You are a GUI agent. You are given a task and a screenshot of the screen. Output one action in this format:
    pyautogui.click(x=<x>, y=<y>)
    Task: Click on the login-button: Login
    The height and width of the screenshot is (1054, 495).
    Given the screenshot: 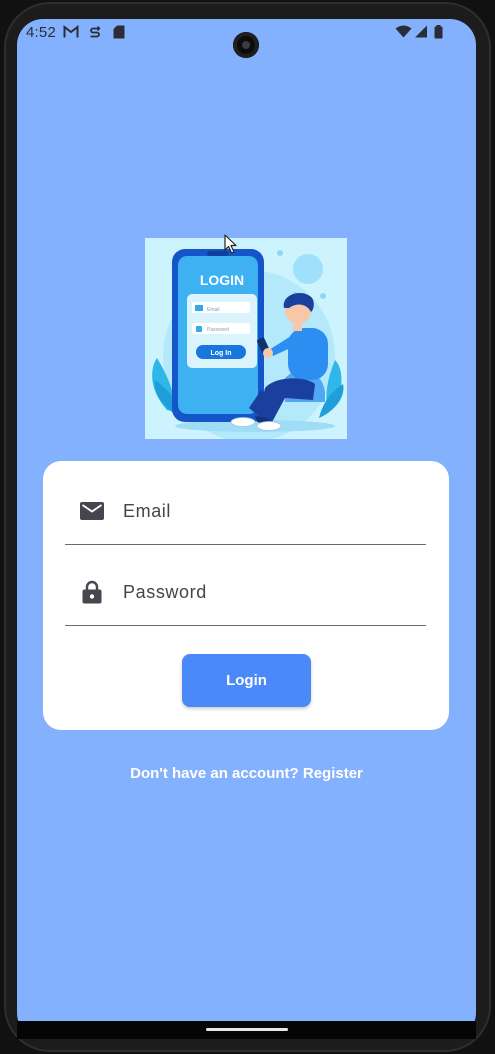 What is the action you would take?
    pyautogui.click(x=246, y=680)
    